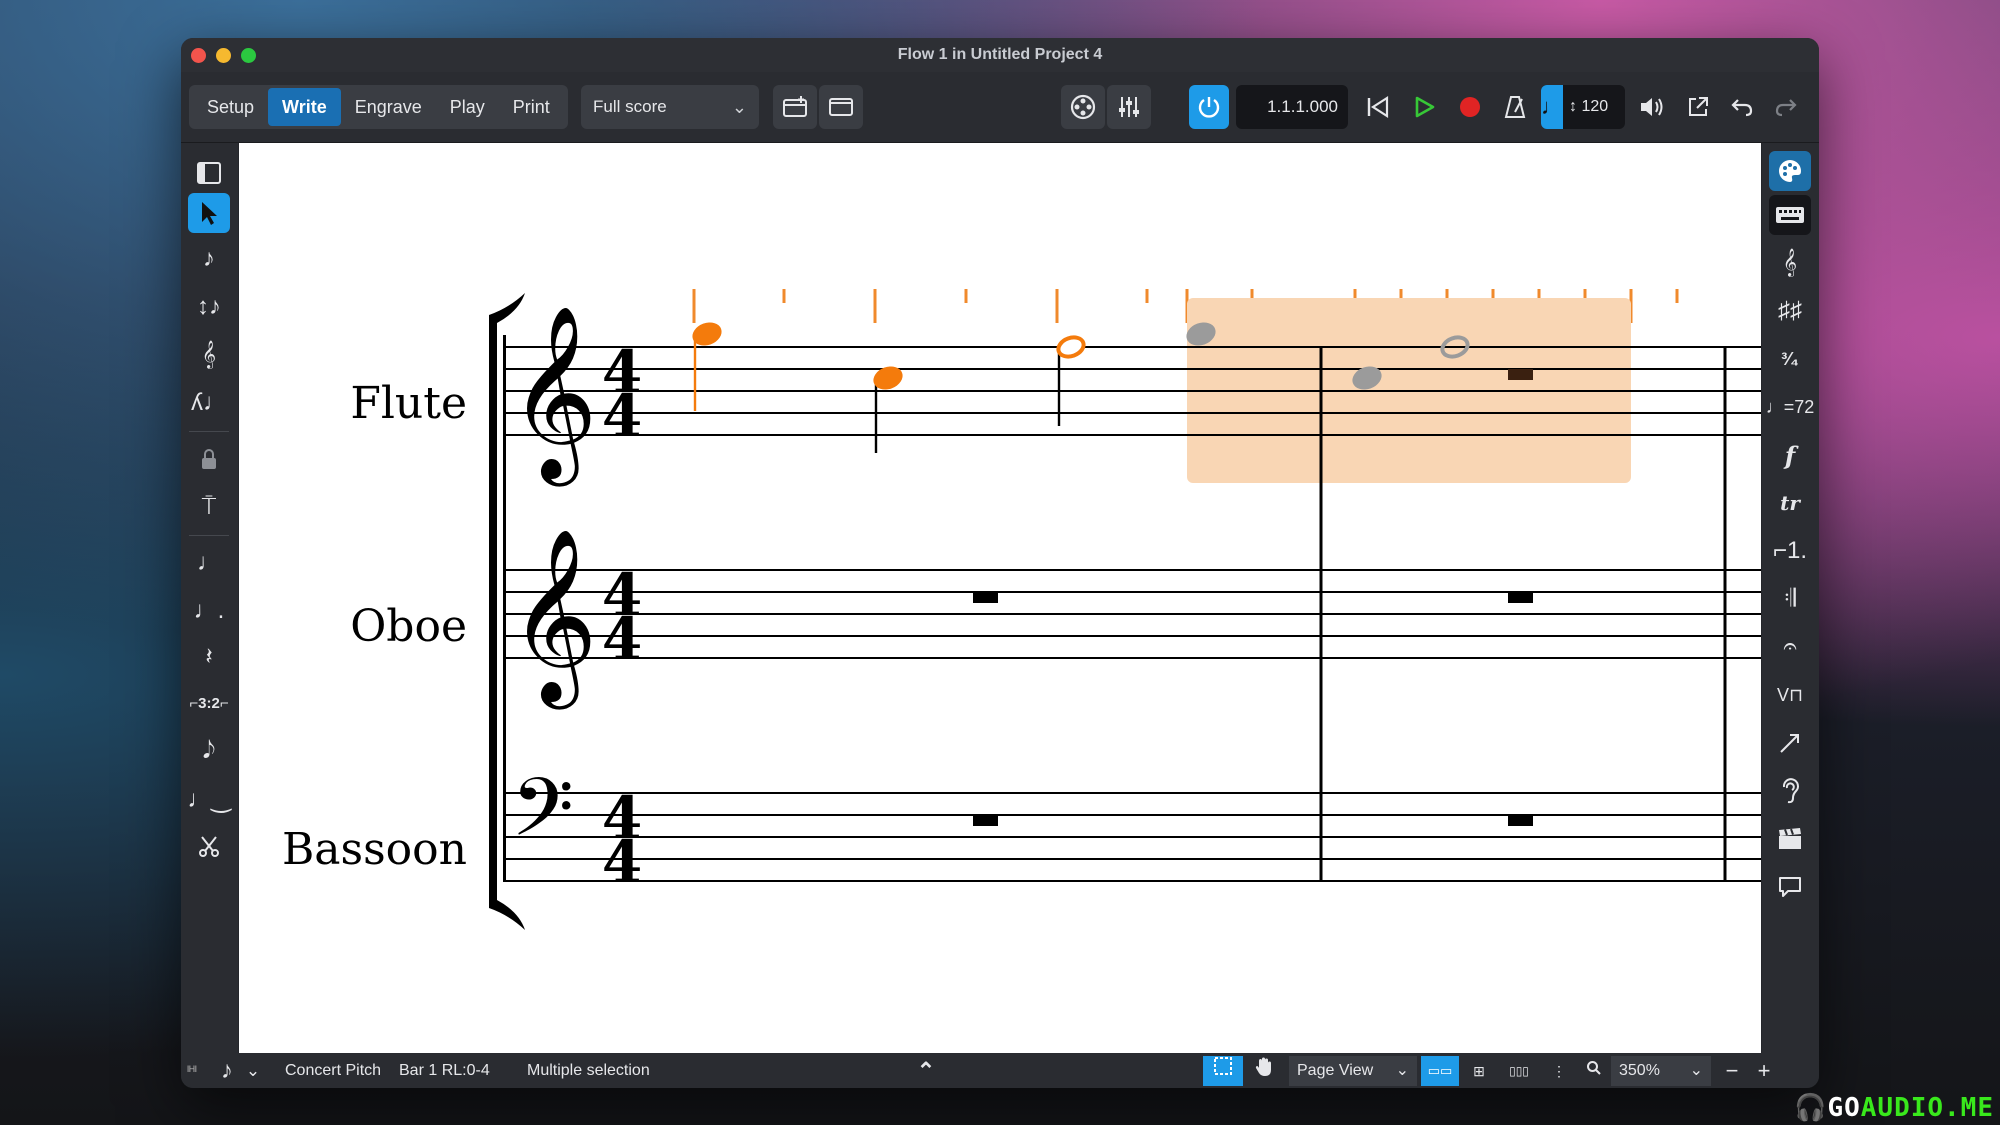 The height and width of the screenshot is (1125, 2000). I want to click on harp-pedals-button, so click(1790, 791).